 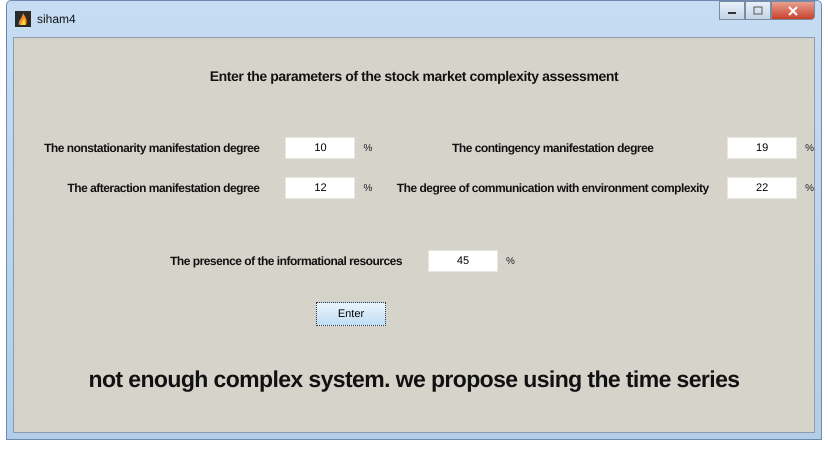 I want to click on close-icon, so click(x=793, y=11).